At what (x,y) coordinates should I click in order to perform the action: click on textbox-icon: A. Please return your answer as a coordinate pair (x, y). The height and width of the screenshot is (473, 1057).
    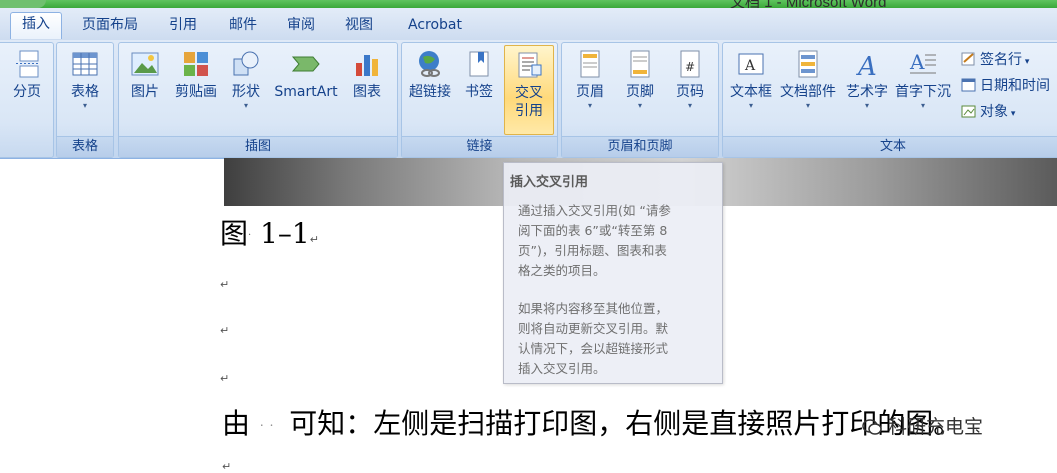
    Looking at the image, I should click on (751, 64).